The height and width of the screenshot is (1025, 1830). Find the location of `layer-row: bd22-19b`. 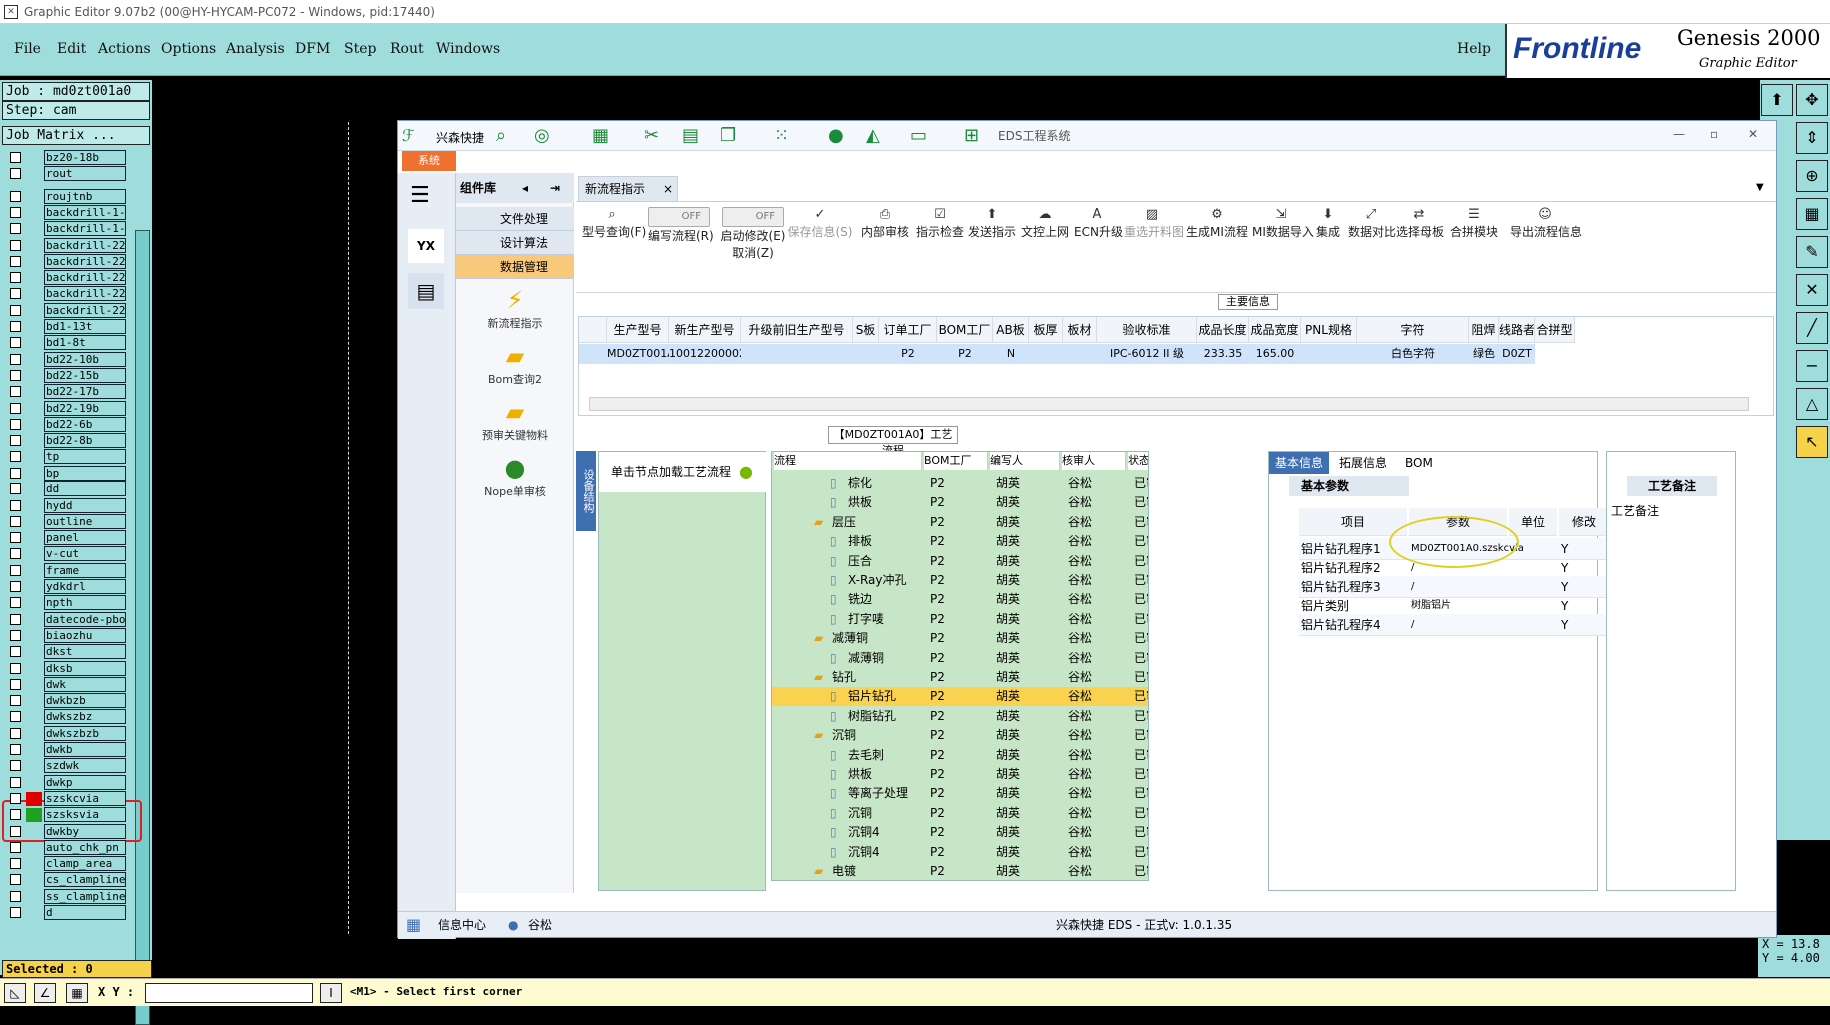

layer-row: bd22-19b is located at coordinates (65, 408).